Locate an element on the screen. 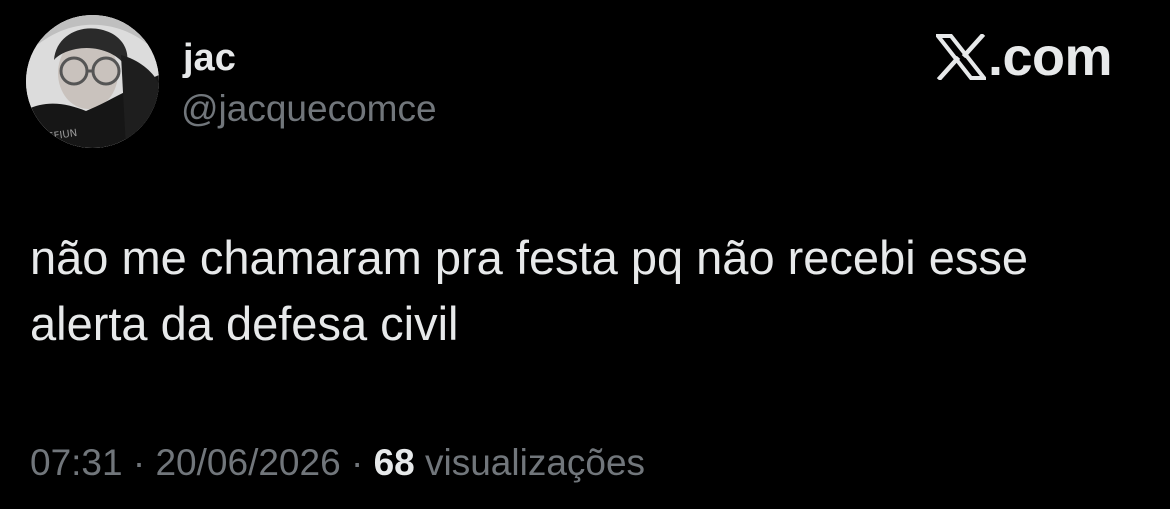 The image size is (1170, 509). tweet-time: 07:31 is located at coordinates (76, 462).